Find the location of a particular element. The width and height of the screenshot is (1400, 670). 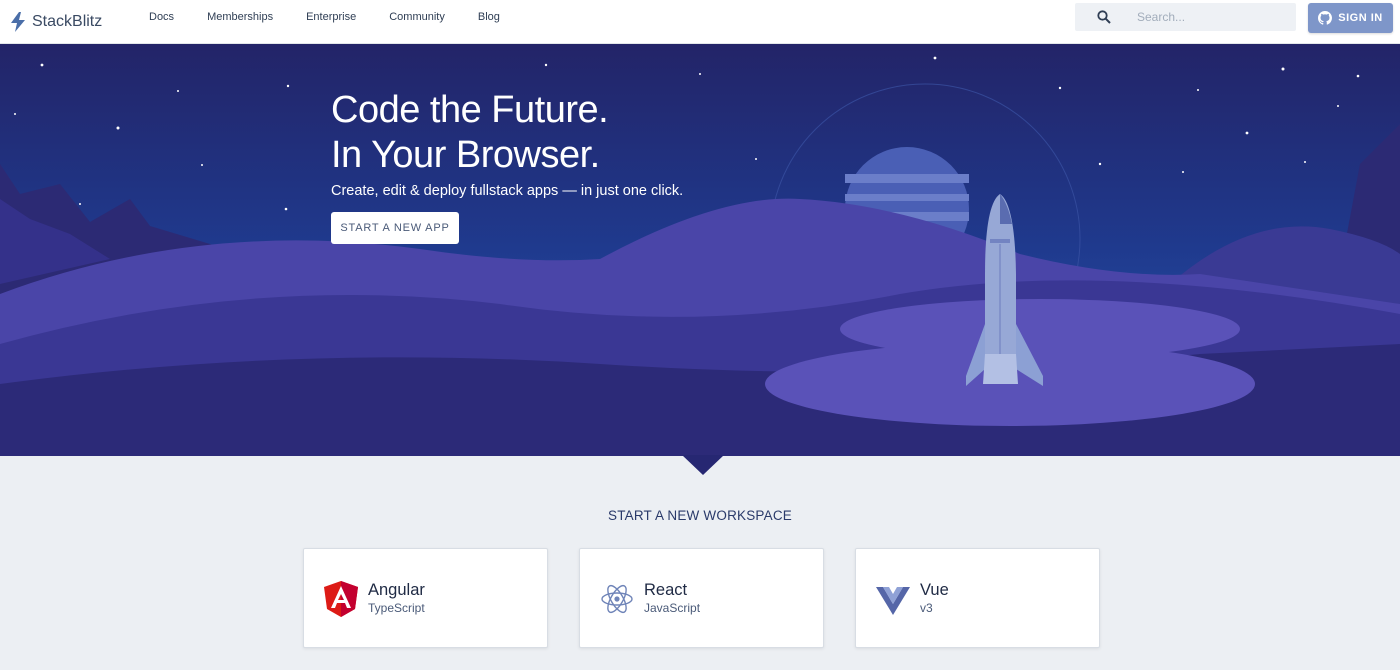

nav-link-memberships: Memberships is located at coordinates (240, 17).